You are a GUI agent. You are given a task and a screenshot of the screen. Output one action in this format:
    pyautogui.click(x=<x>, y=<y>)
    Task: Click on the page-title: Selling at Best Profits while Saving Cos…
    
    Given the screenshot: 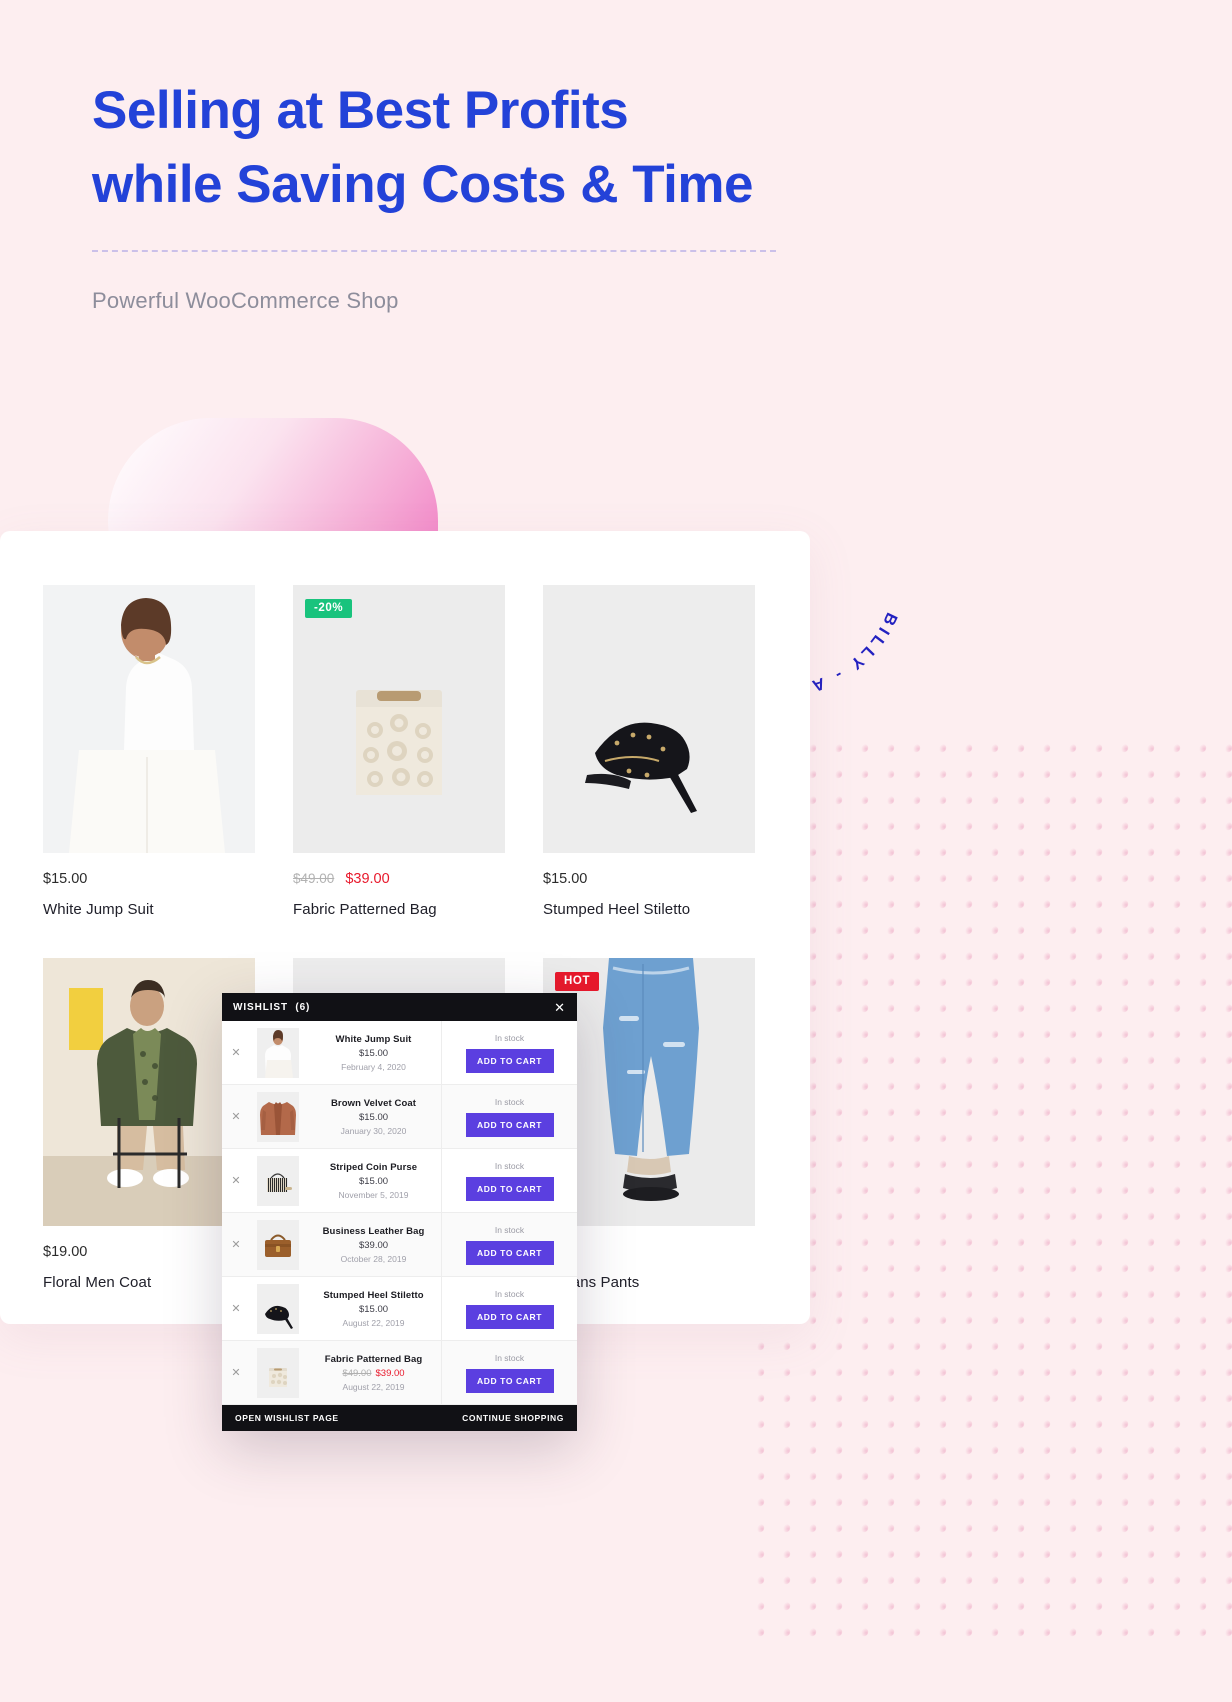 What is the action you would take?
    pyautogui.click(x=472, y=148)
    